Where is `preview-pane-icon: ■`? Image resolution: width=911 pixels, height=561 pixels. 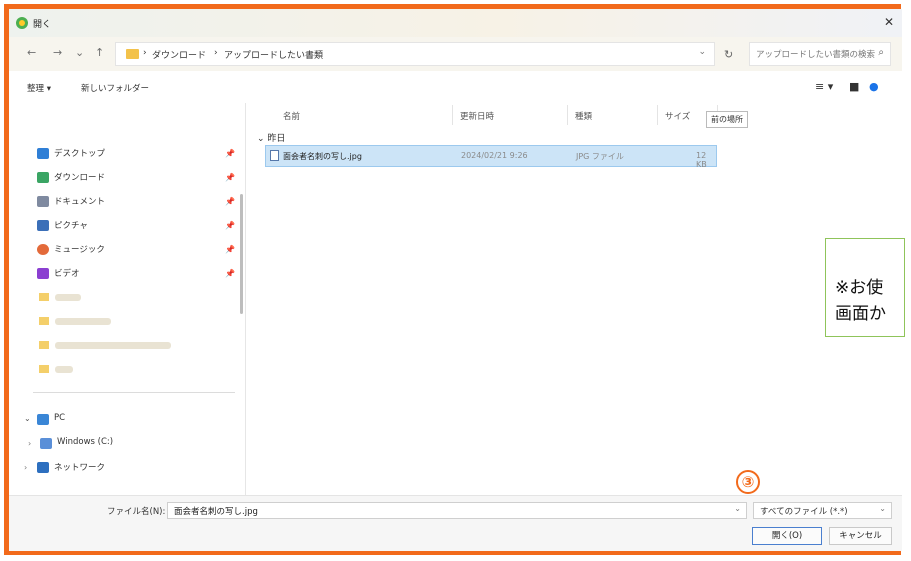
preview-pane-icon: ■ is located at coordinates (854, 86).